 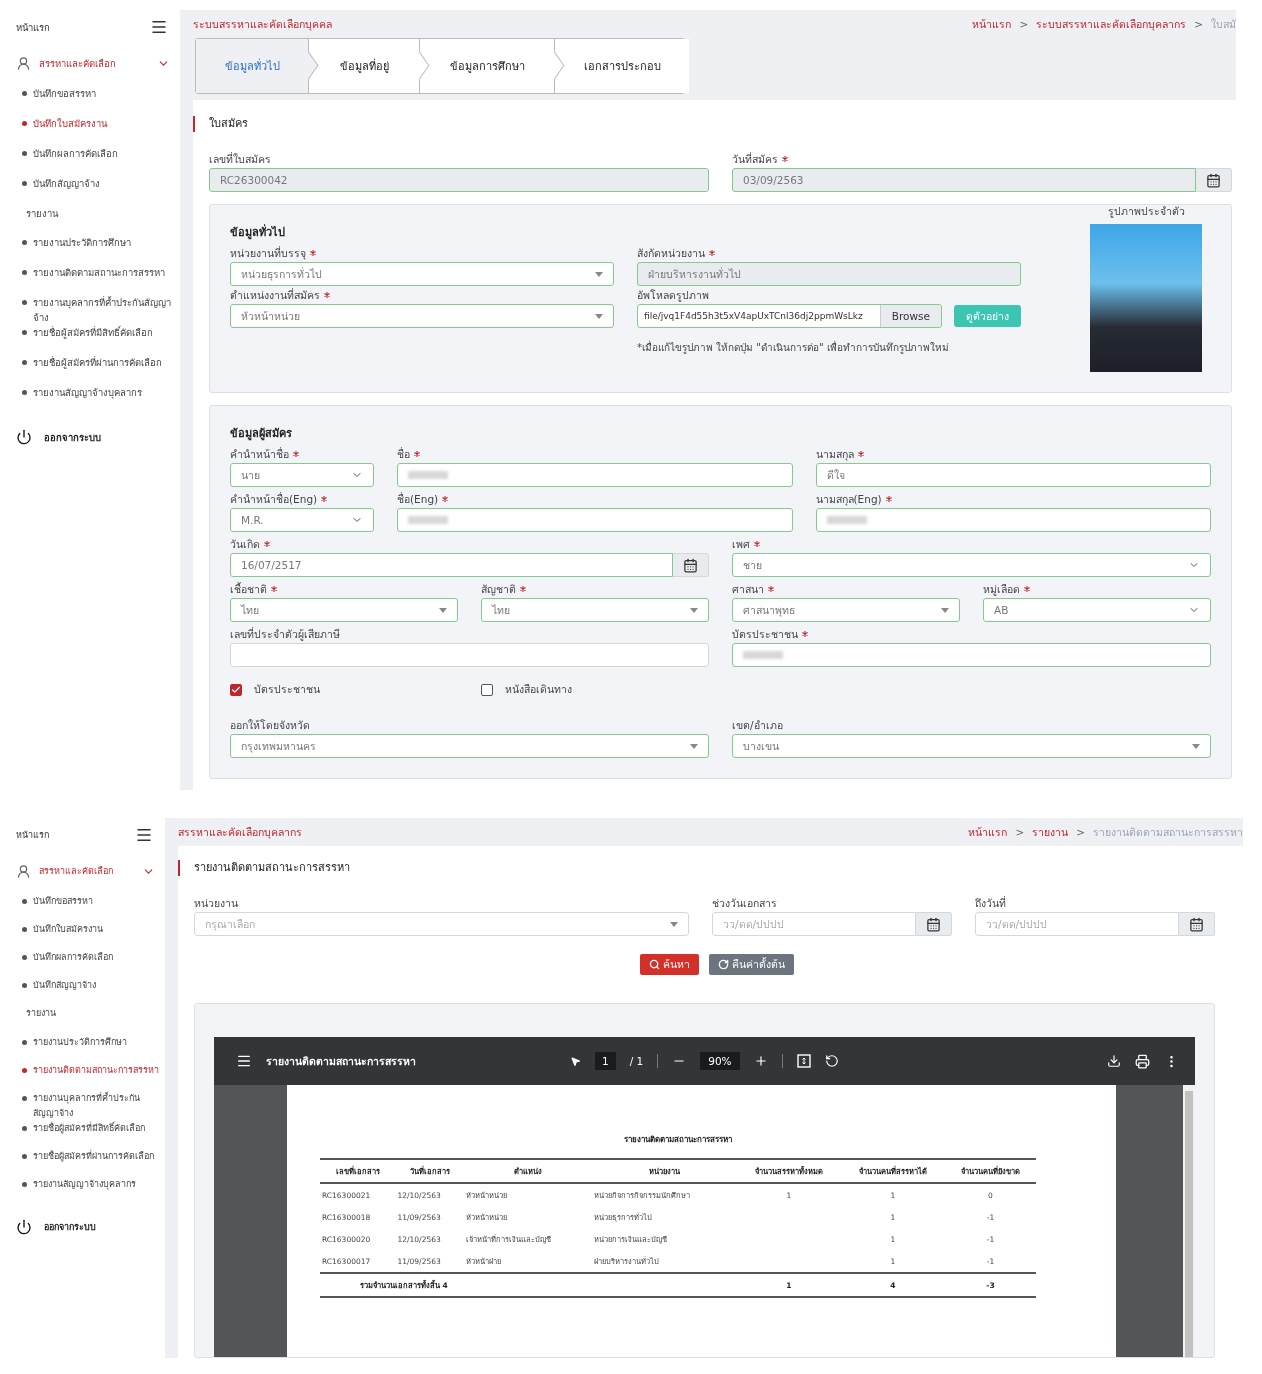 I want to click on select-field: บางเขน, so click(x=971, y=746).